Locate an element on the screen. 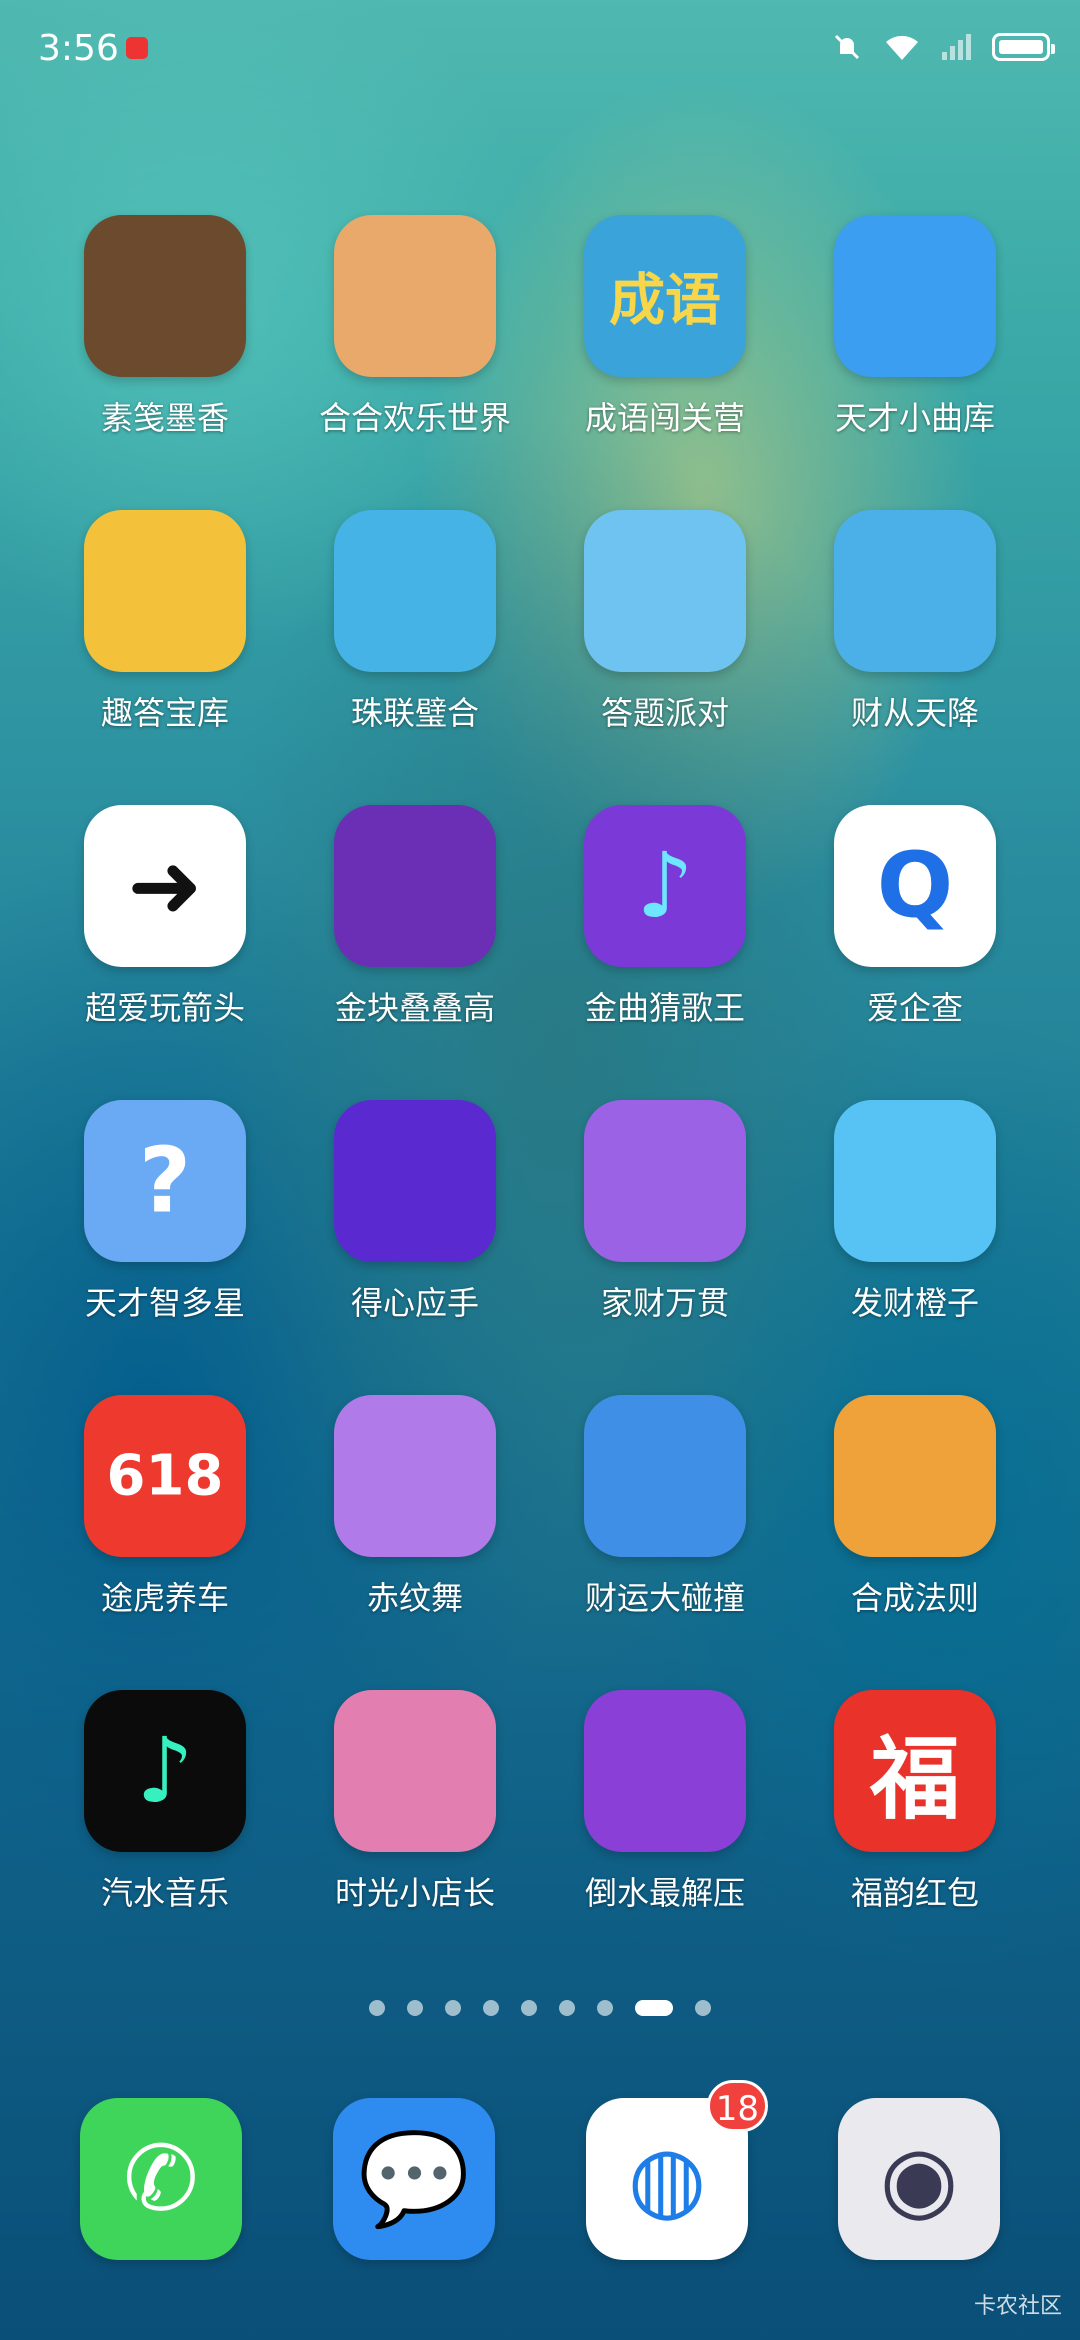  app-11: Q 爱企查 is located at coordinates (915, 917).